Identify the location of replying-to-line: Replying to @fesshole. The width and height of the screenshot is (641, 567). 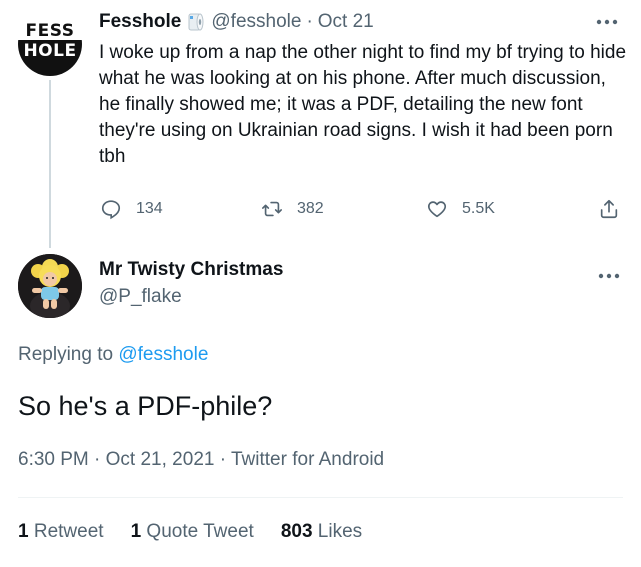
(113, 355).